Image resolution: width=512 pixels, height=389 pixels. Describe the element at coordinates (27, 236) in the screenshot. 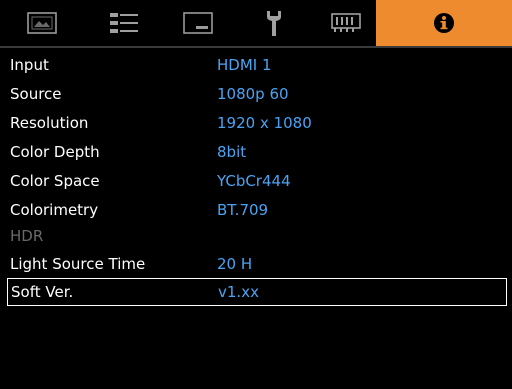

I see `info-label: HDR` at that location.